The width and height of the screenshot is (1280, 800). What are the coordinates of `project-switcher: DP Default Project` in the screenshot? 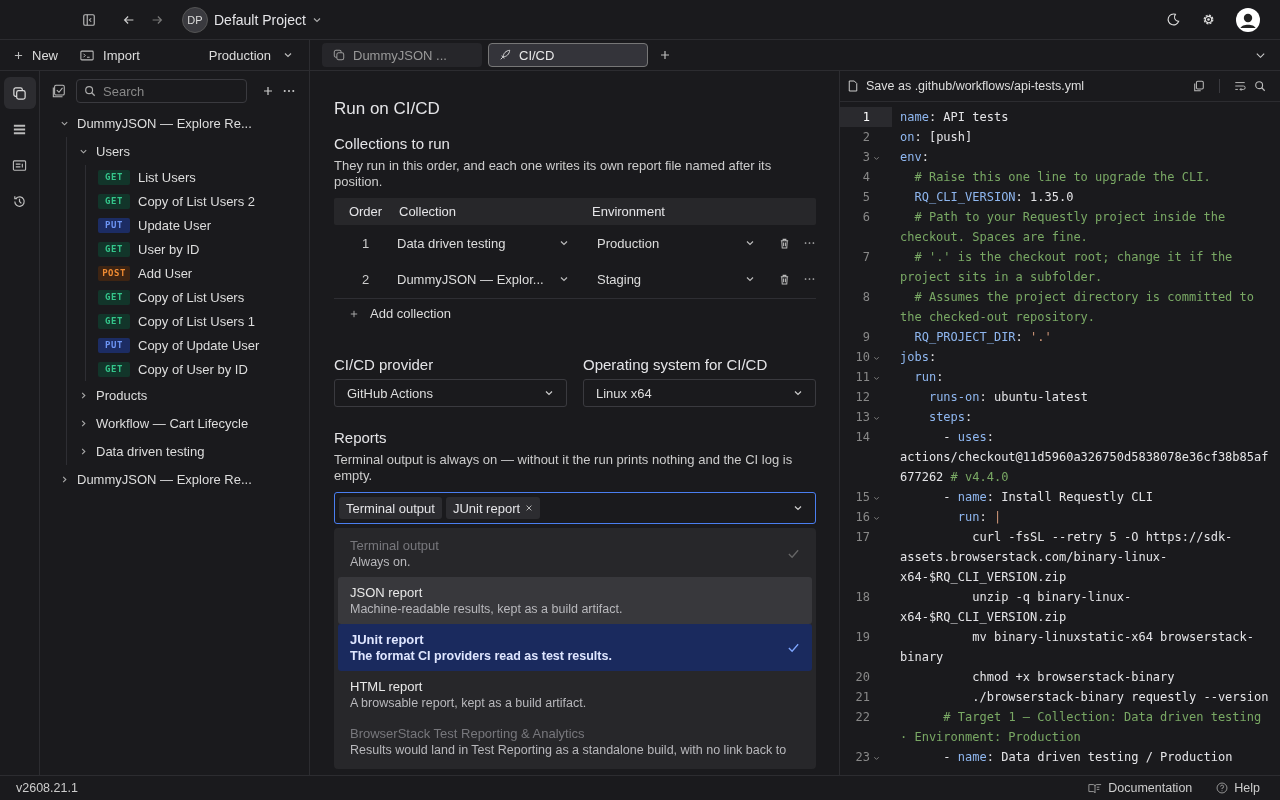 It's located at (252, 19).